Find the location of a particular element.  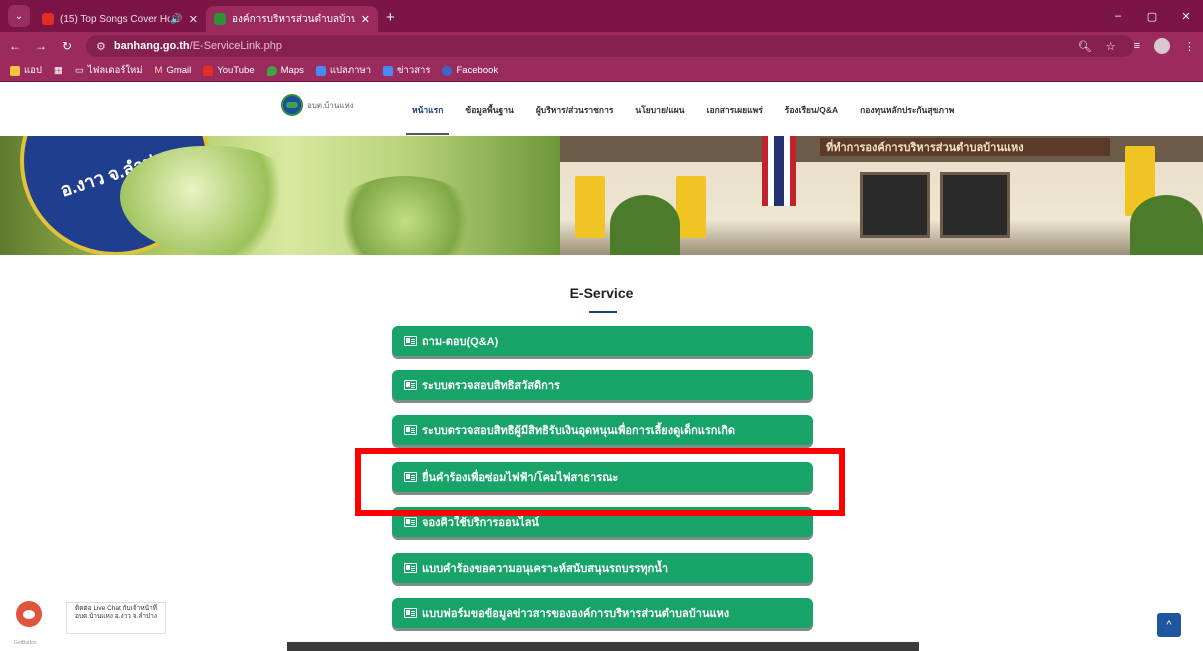

bookmark-star-icon: ☆ is located at coordinates (1111, 46).